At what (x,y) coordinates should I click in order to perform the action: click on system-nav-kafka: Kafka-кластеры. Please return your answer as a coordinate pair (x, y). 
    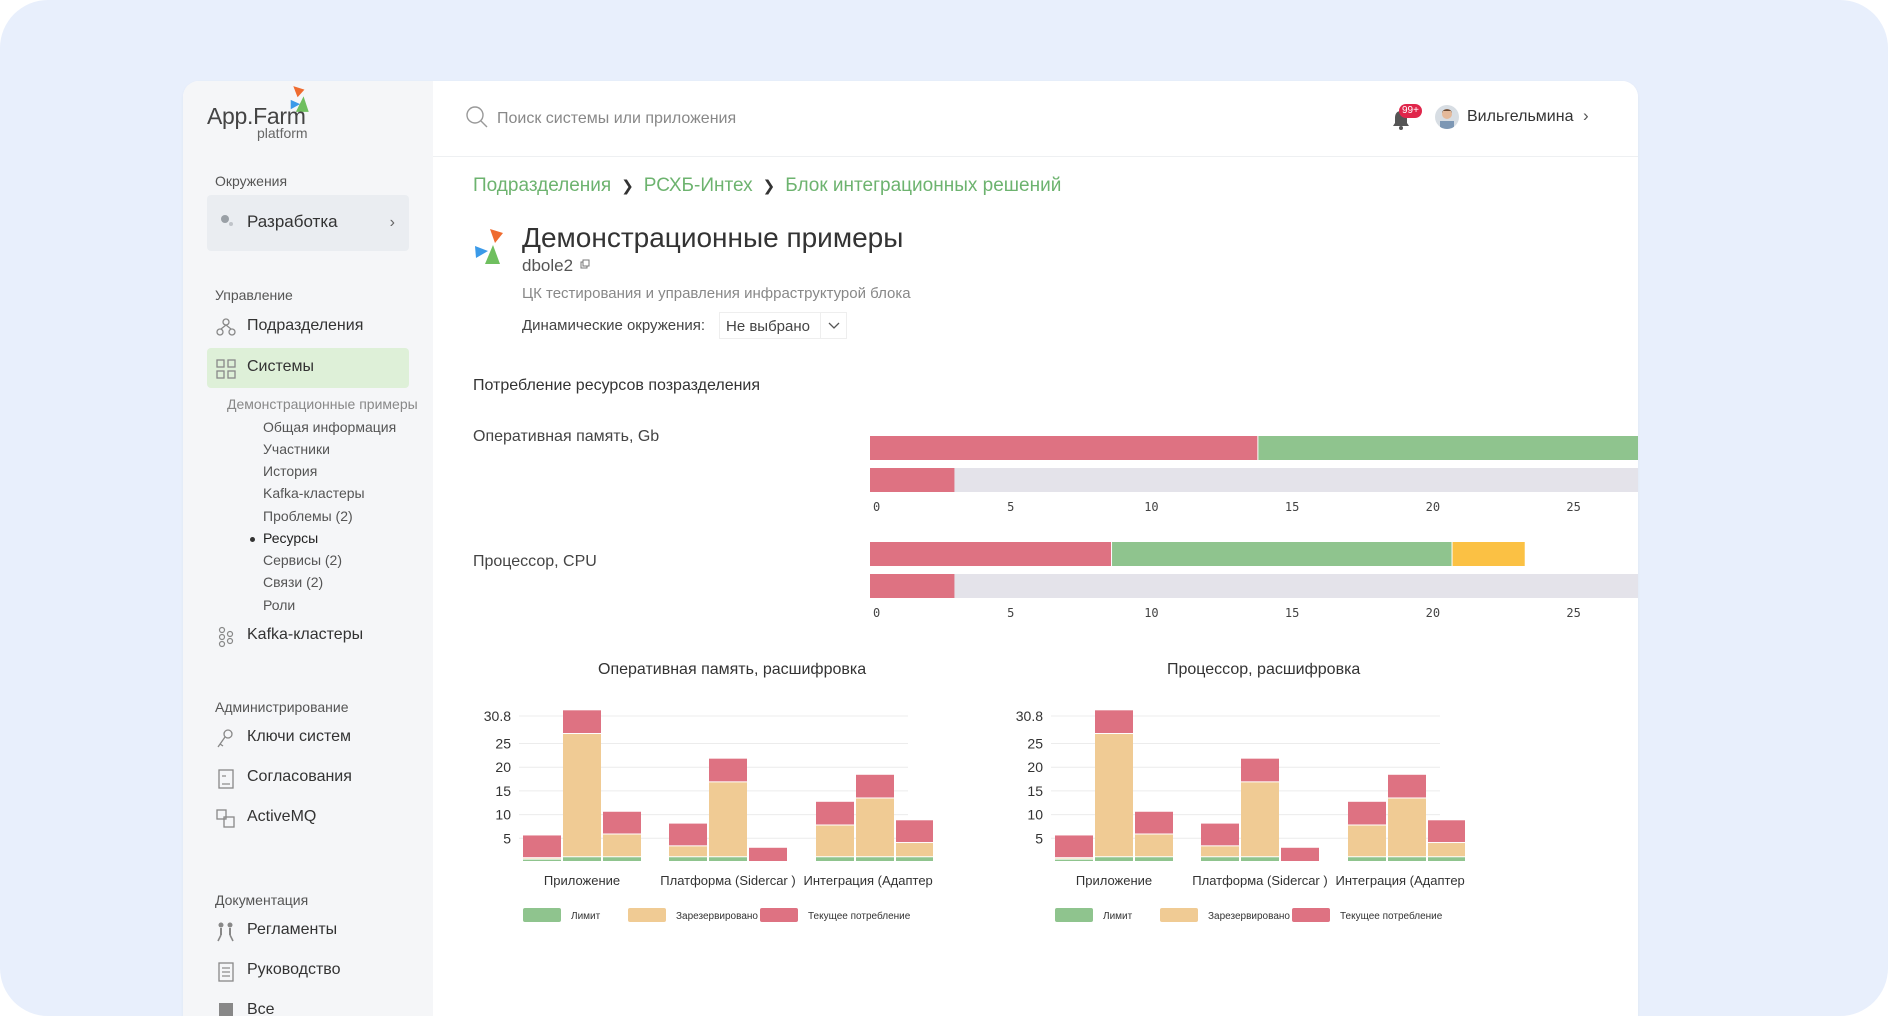
    Looking at the image, I should click on (314, 493).